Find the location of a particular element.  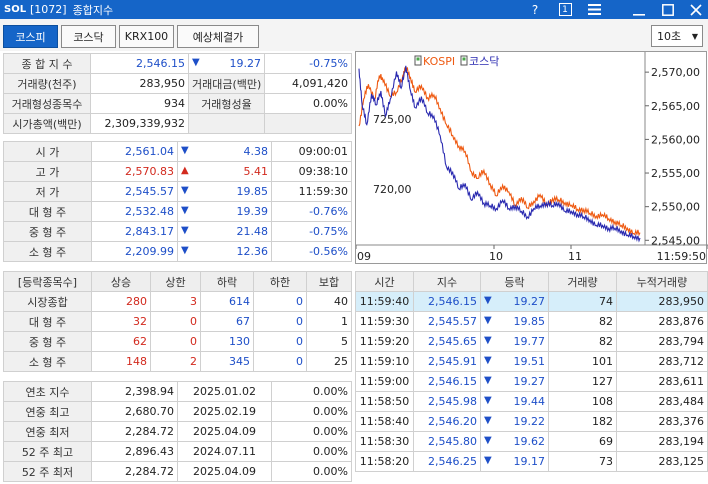

tick-cum-volume: 283,712 is located at coordinates (662, 361).